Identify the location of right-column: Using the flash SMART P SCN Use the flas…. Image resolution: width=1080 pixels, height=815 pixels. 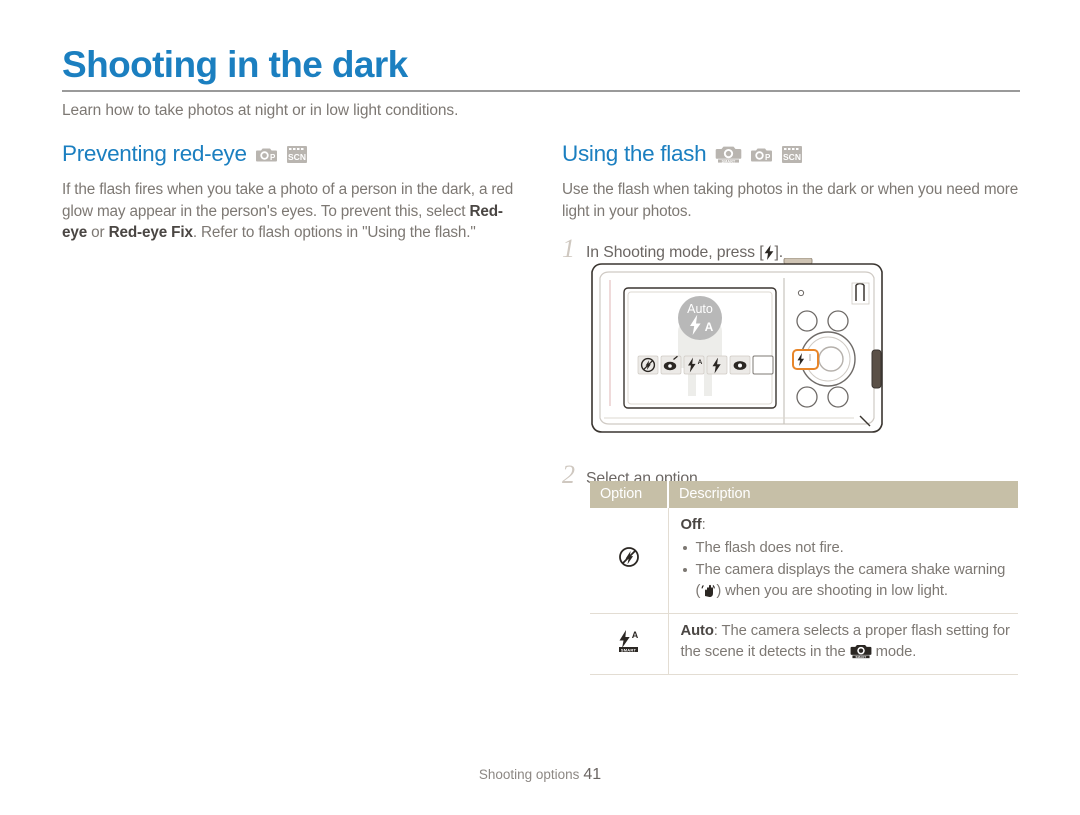
(791, 203).